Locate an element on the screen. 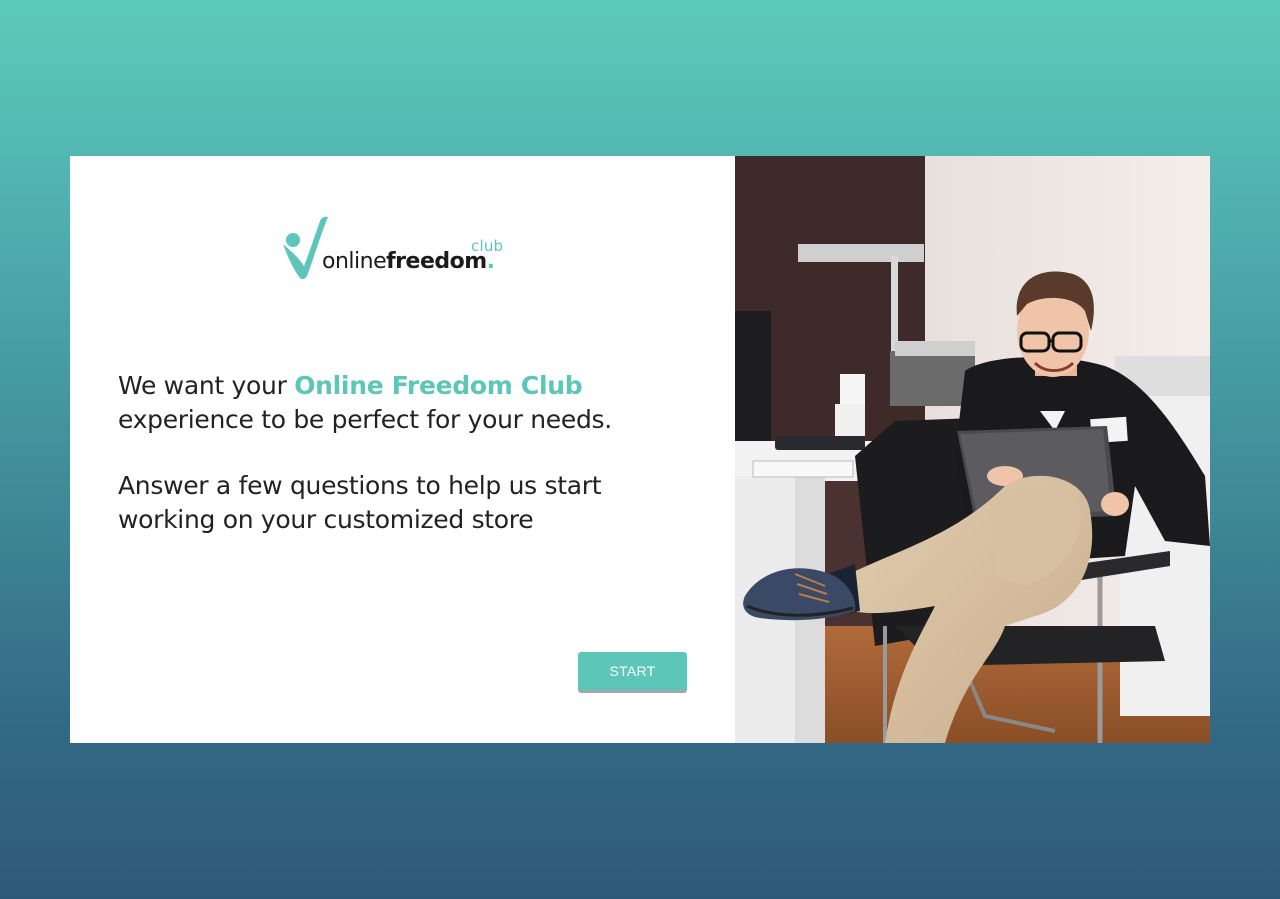 This screenshot has width=1280, height=899. start-button: START is located at coordinates (632, 671).